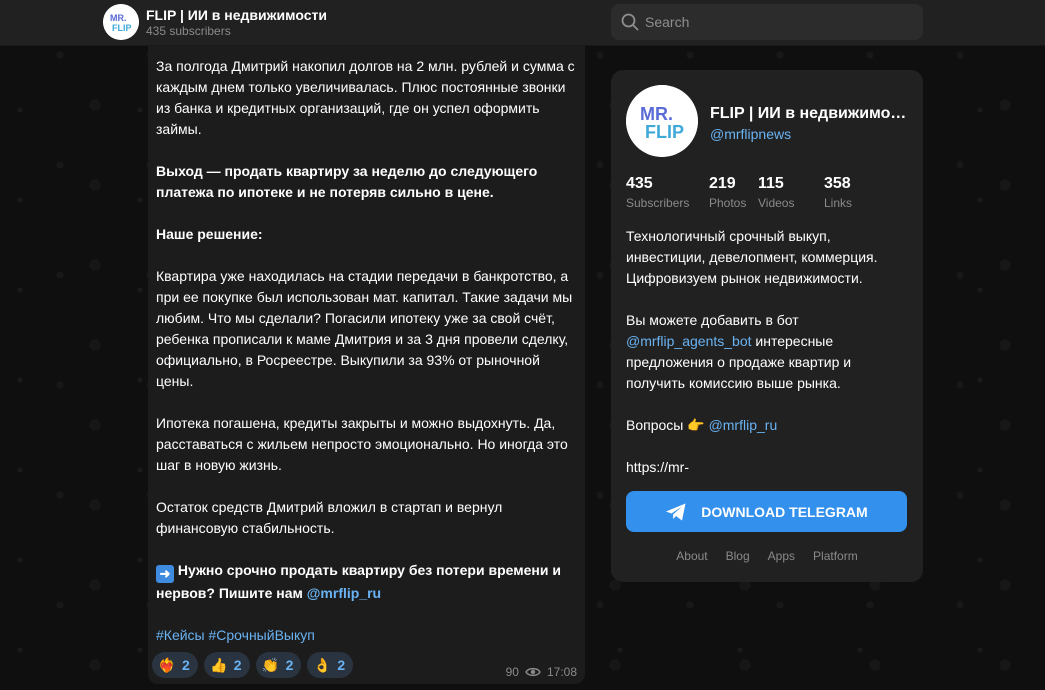 The height and width of the screenshot is (690, 1045). Describe the element at coordinates (533, 672) in the screenshot. I see `eye-icon` at that location.